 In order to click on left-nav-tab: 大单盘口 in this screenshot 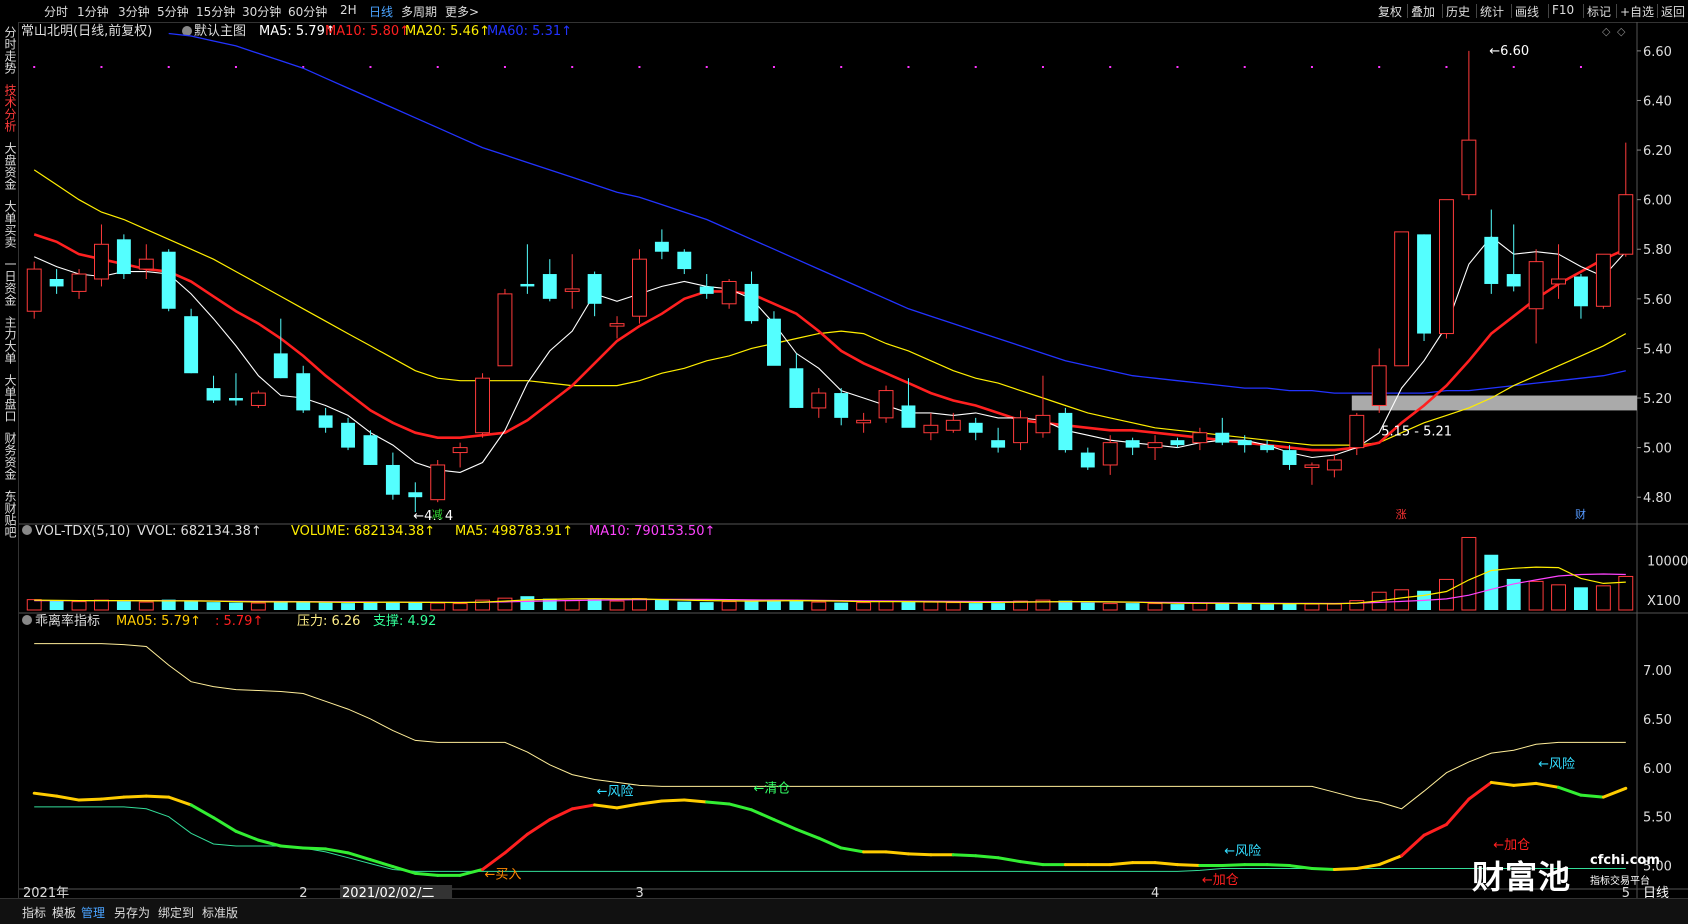, I will do `click(9, 398)`.